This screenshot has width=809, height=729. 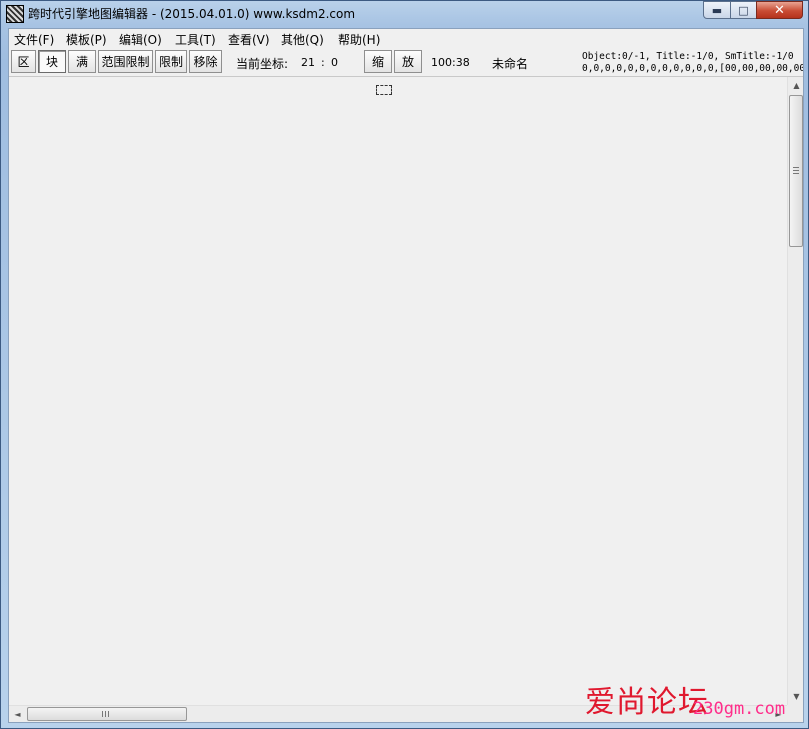 What do you see at coordinates (795, 713) in the screenshot?
I see `scroll-corner` at bounding box center [795, 713].